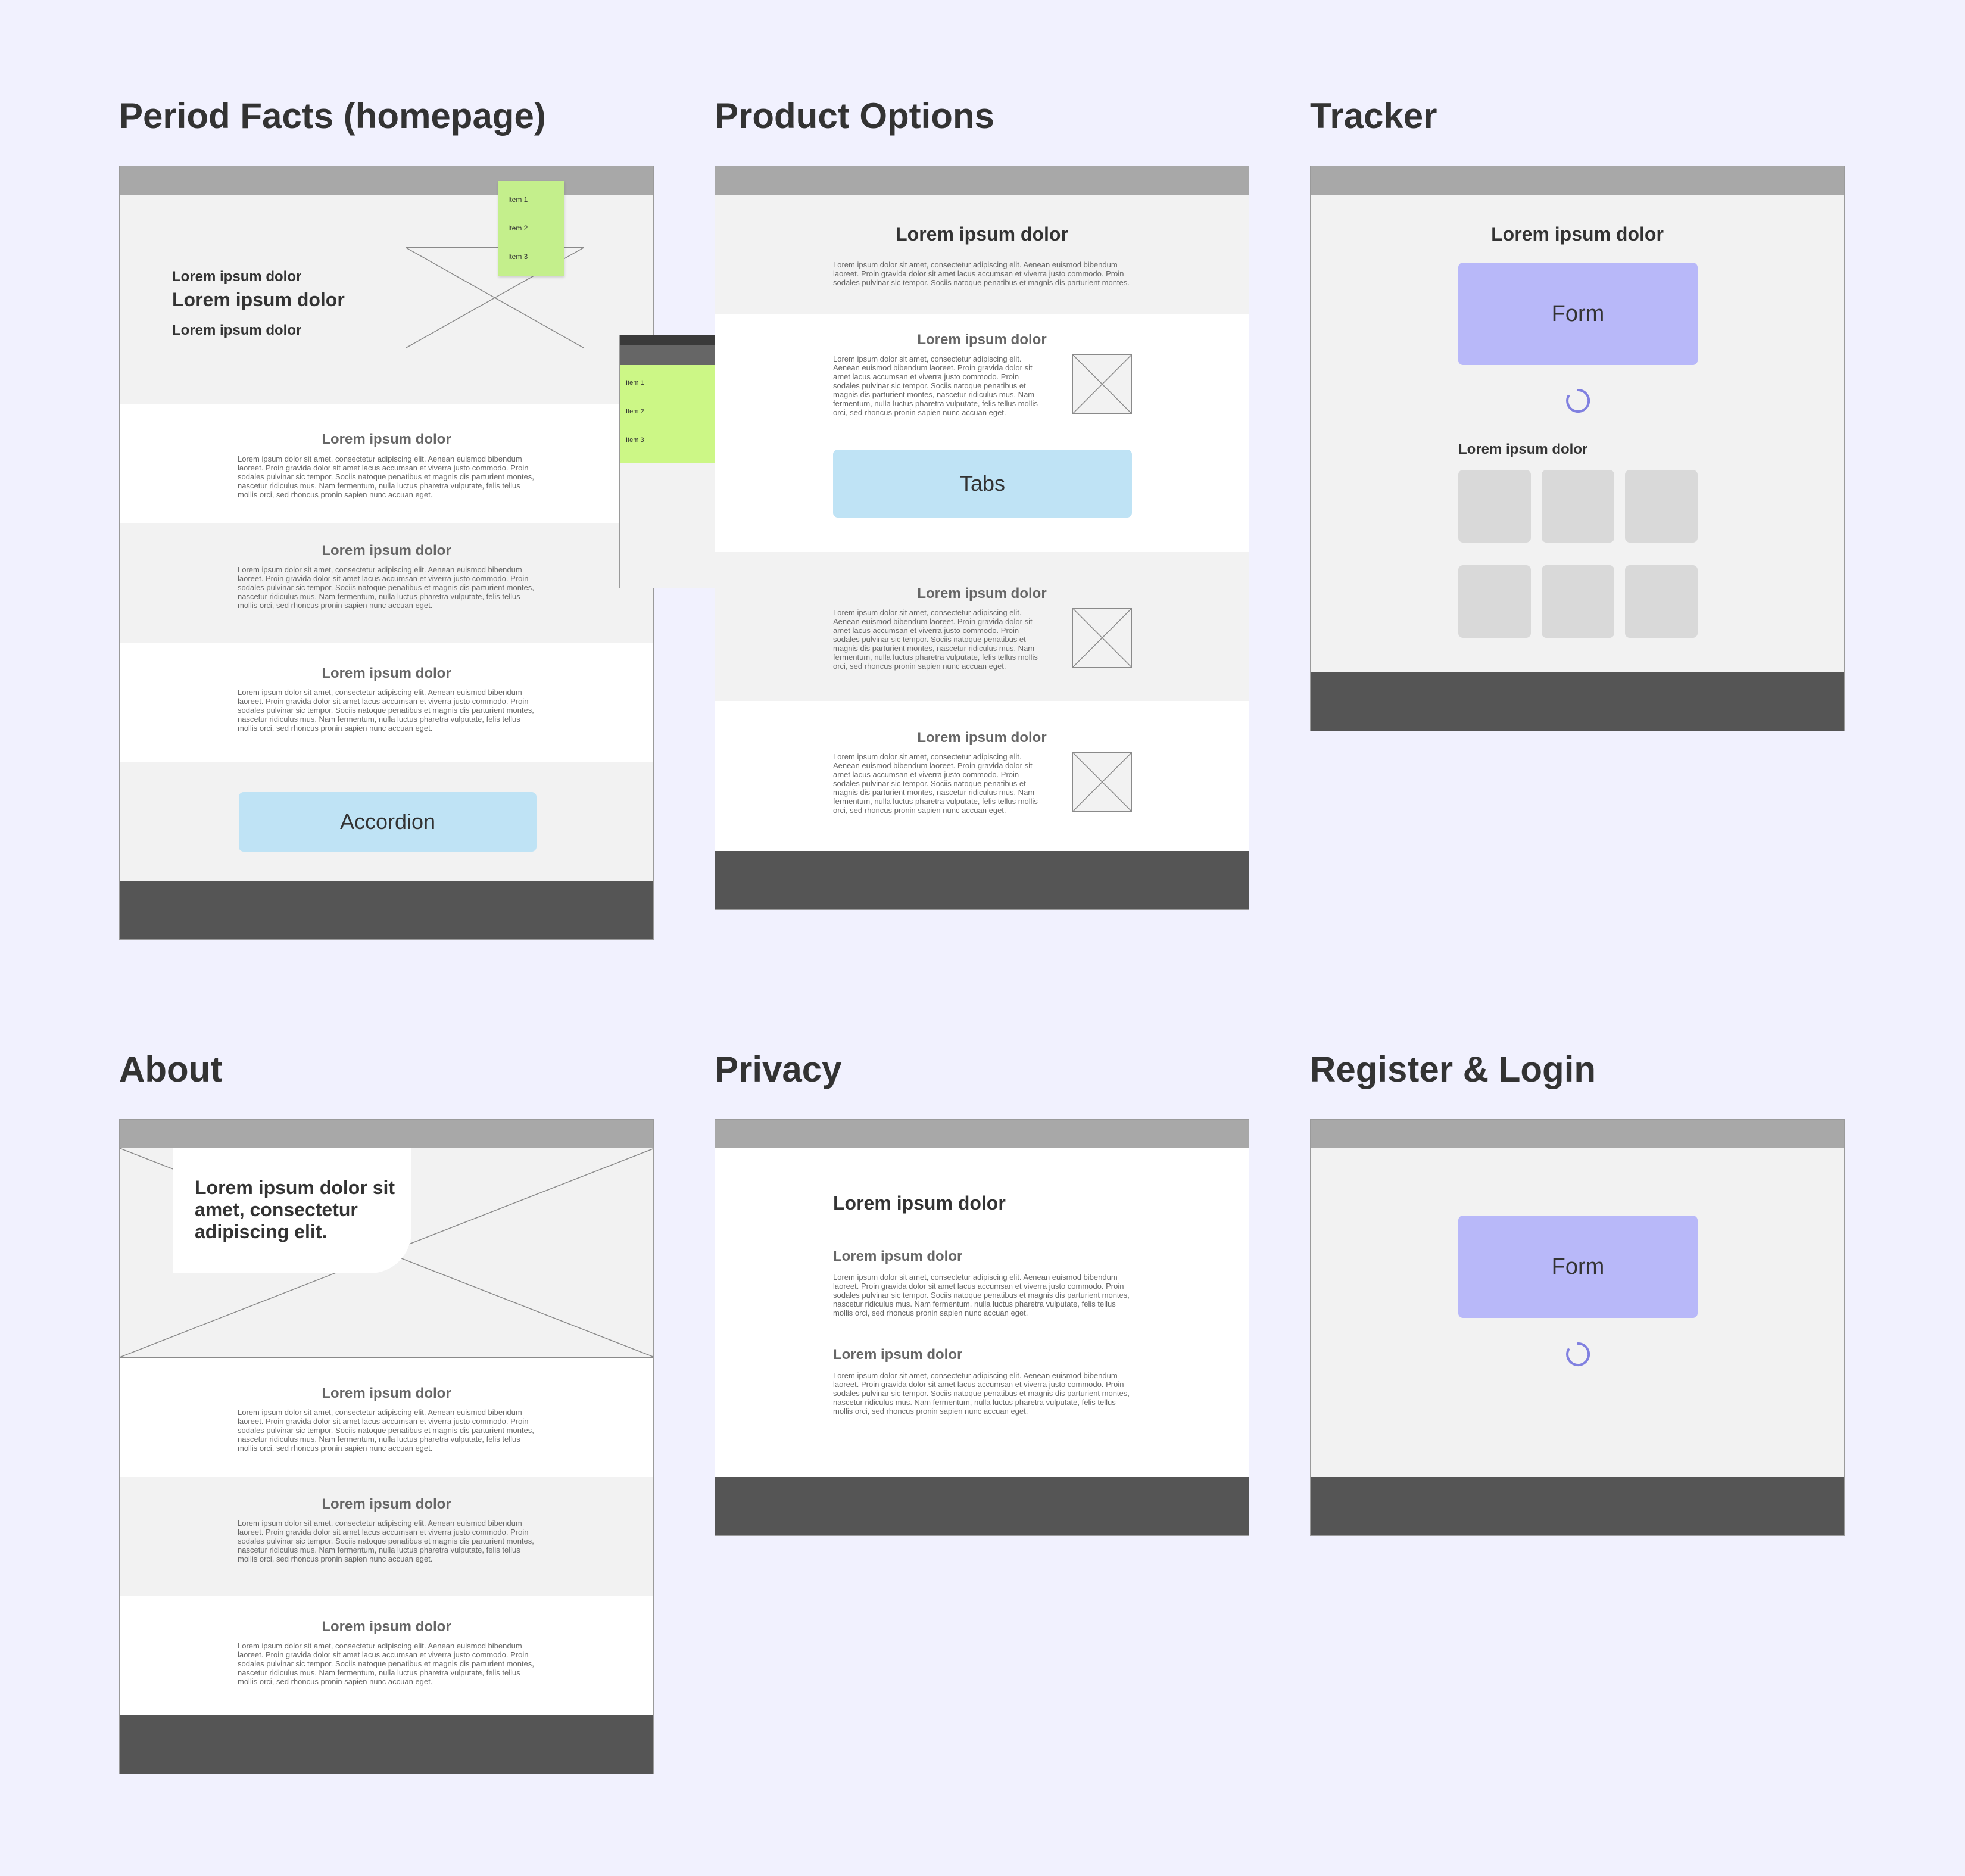  I want to click on about-title: About, so click(171, 1069).